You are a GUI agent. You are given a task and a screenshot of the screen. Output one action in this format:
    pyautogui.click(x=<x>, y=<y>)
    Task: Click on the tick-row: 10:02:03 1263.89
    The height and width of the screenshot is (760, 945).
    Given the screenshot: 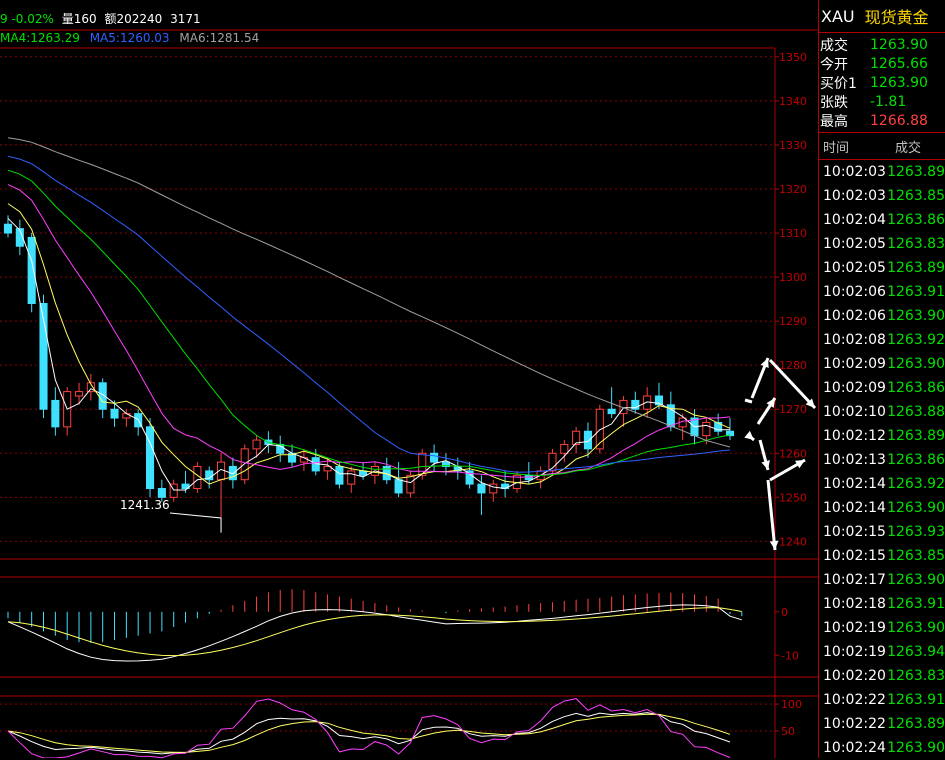 What is the action you would take?
    pyautogui.click(x=882, y=172)
    